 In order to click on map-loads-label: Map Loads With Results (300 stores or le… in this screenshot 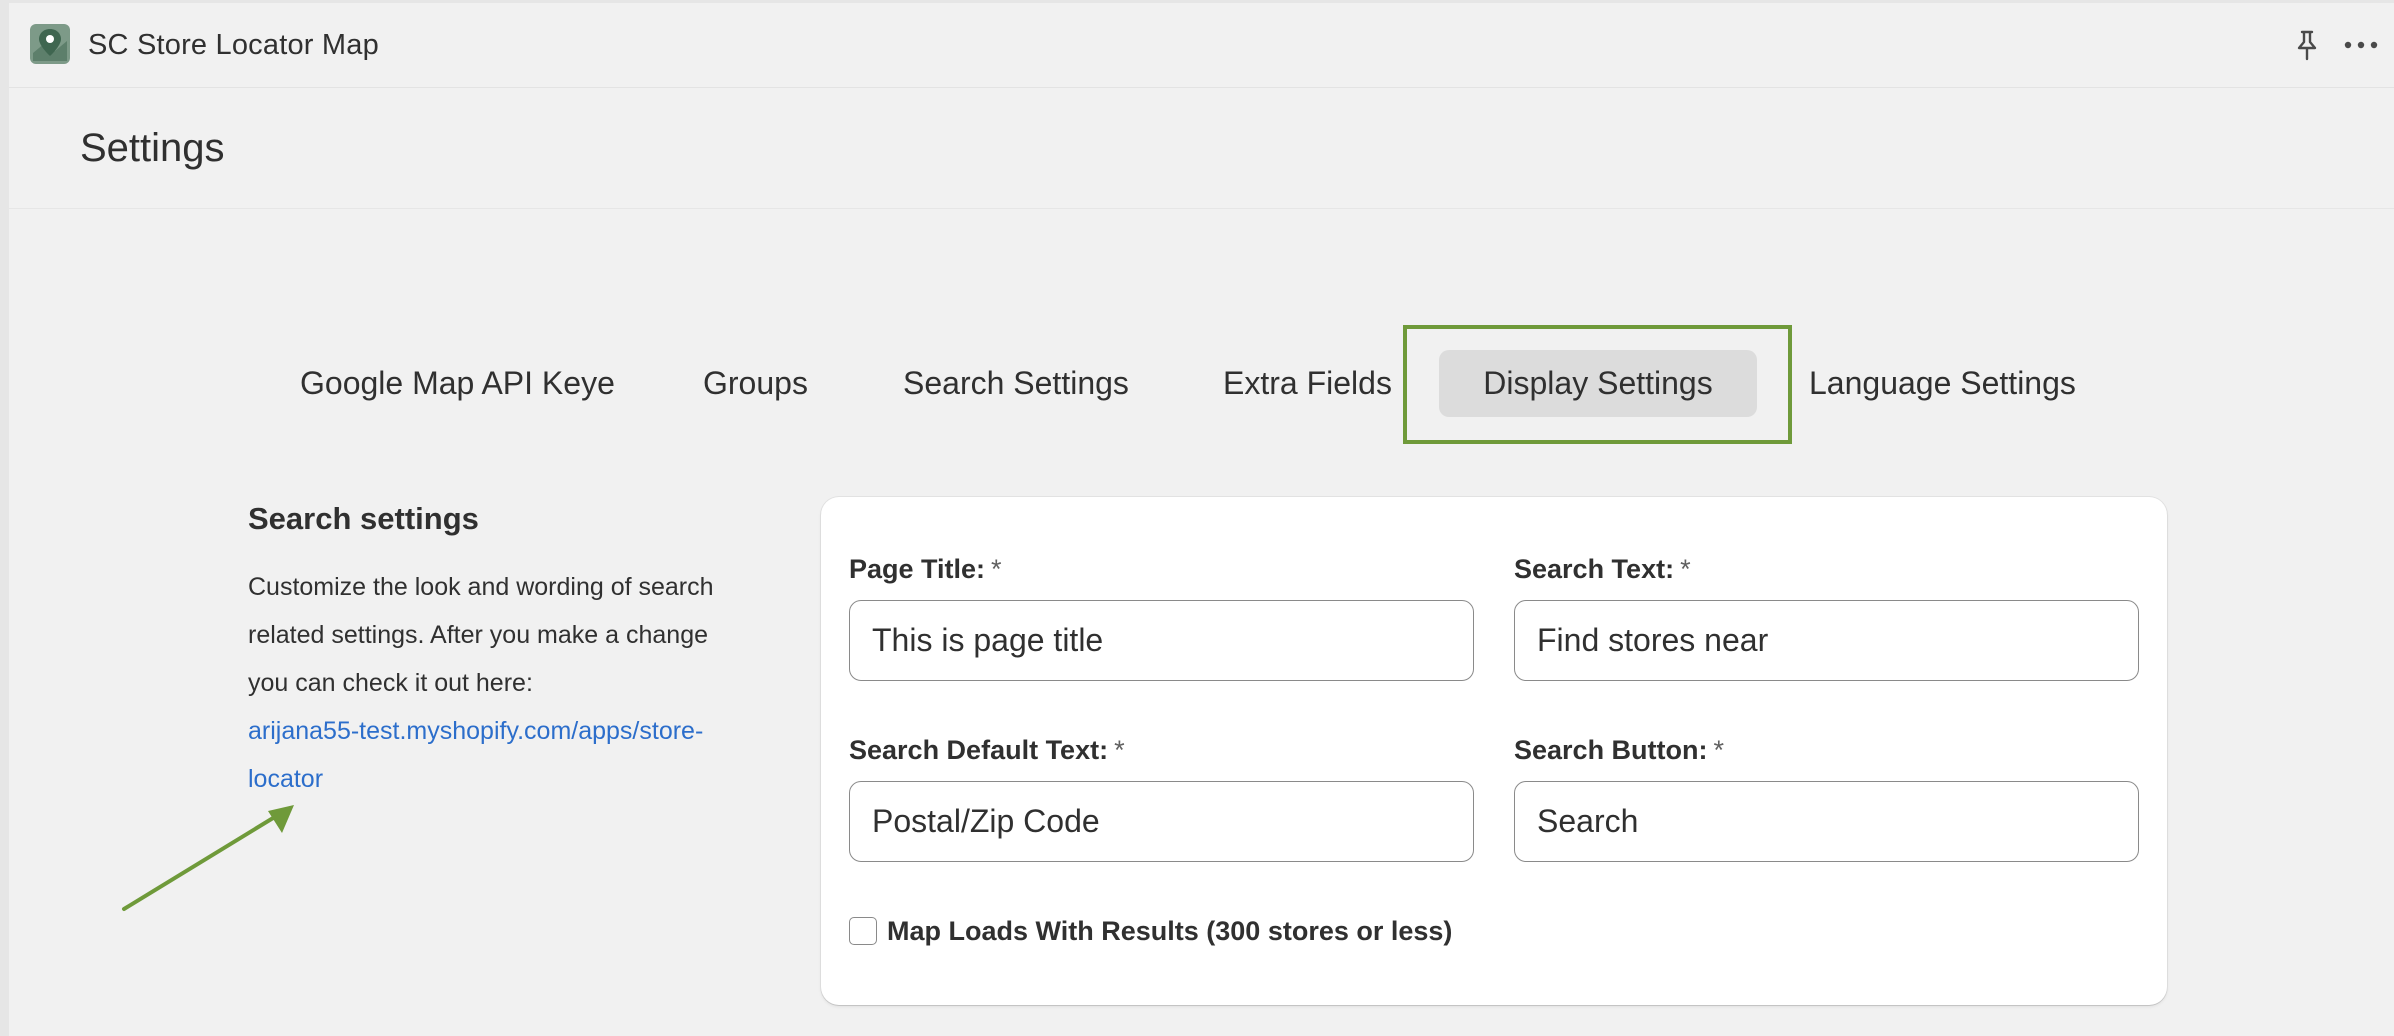, I will do `click(1170, 930)`.